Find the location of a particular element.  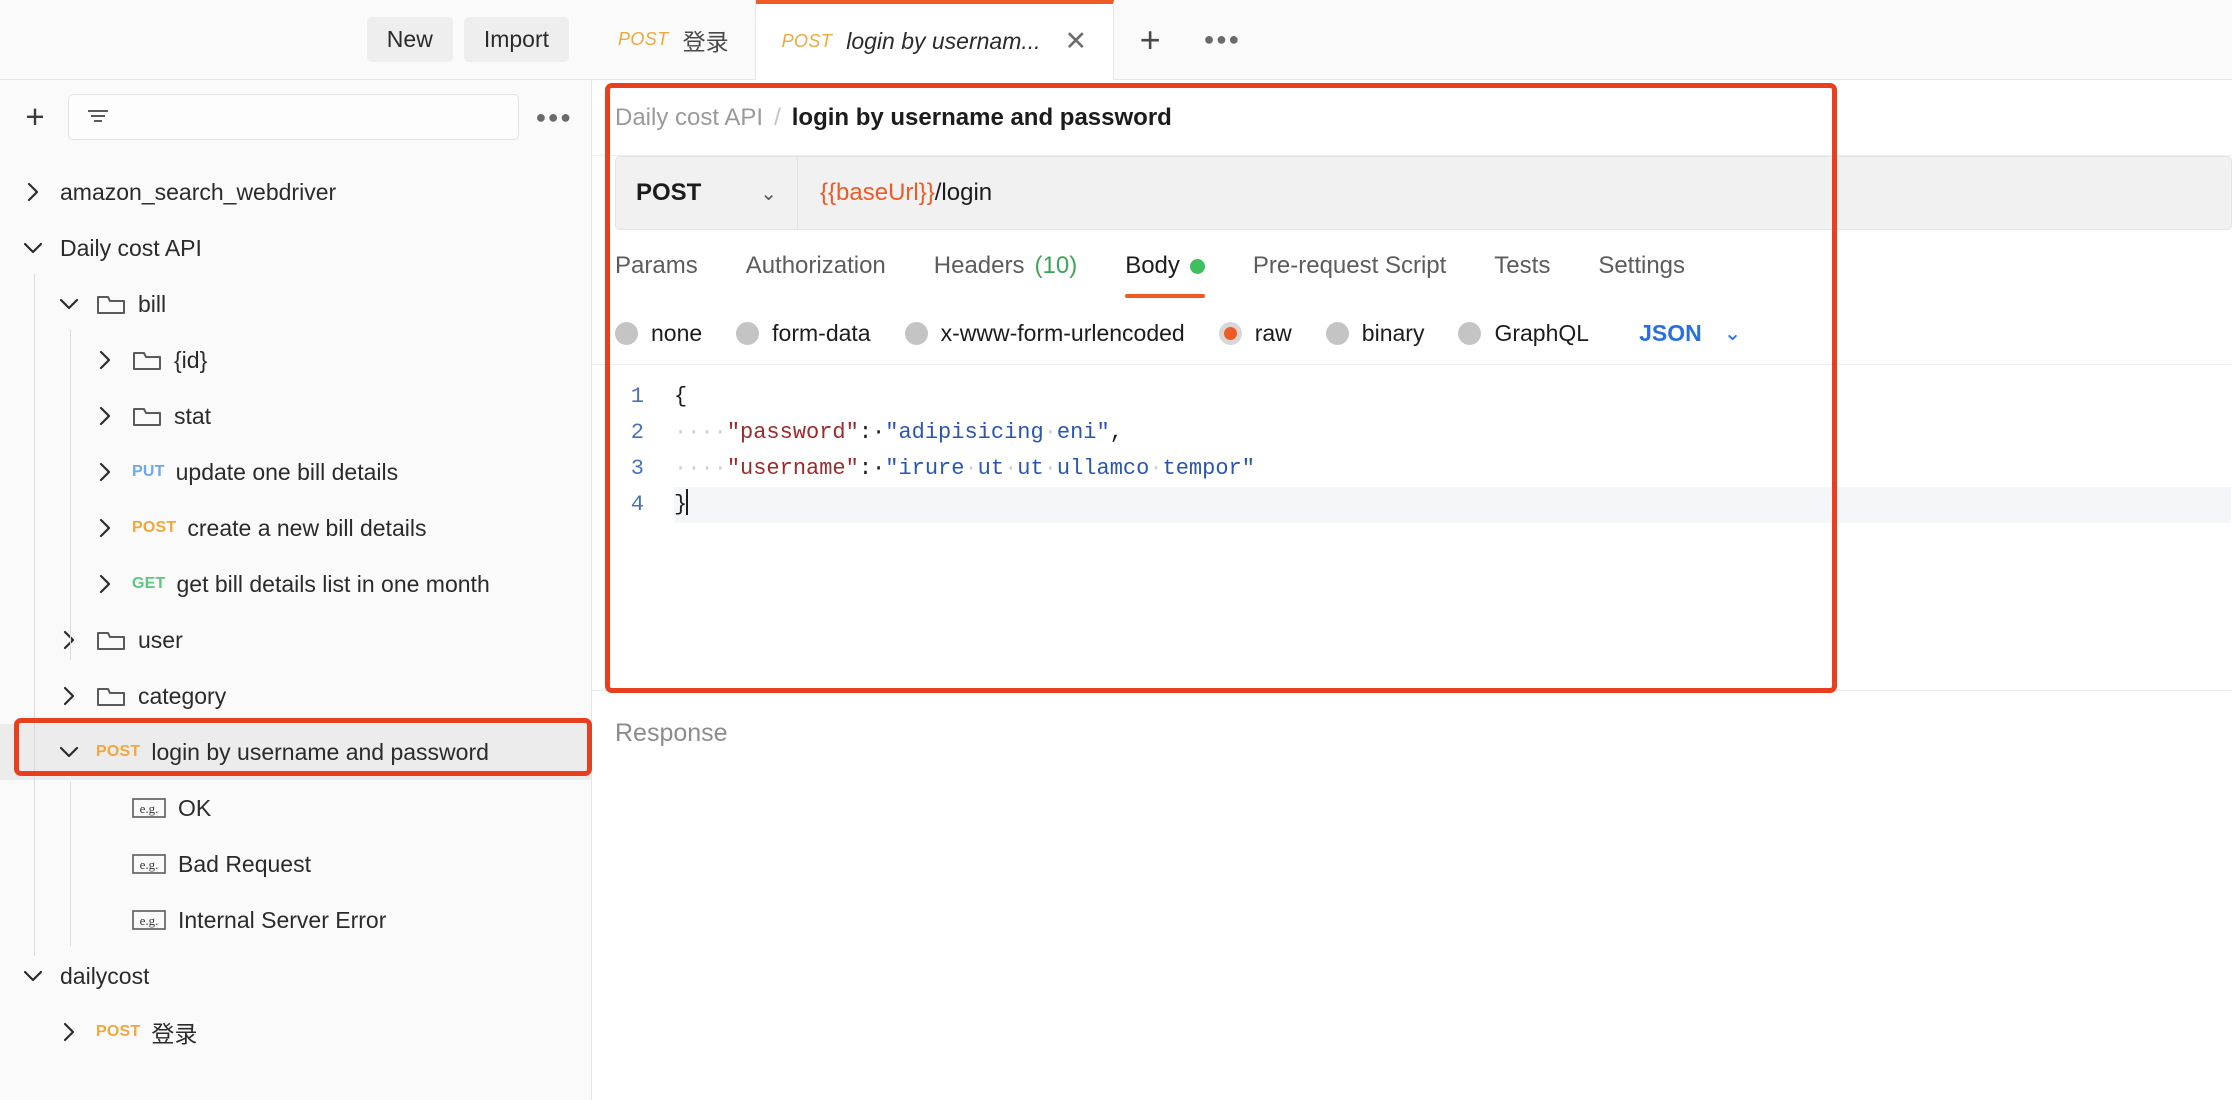

tree-item-create-a-new-bill-details: POST create a new bill details is located at coordinates (295, 528).